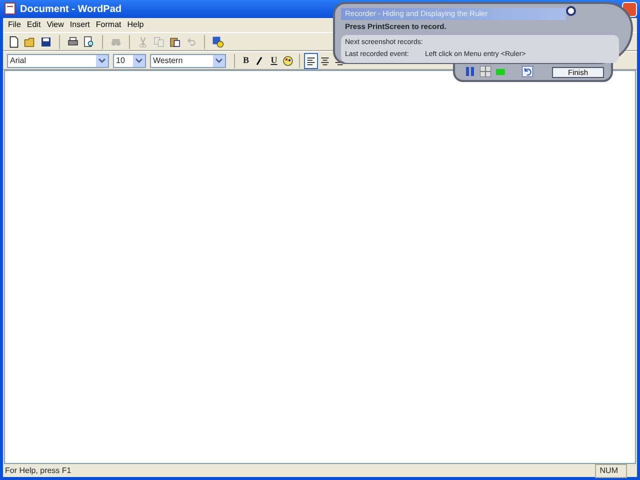 This screenshot has height=480, width=640. Describe the element at coordinates (55, 25) in the screenshot. I see `menu-item: View` at that location.